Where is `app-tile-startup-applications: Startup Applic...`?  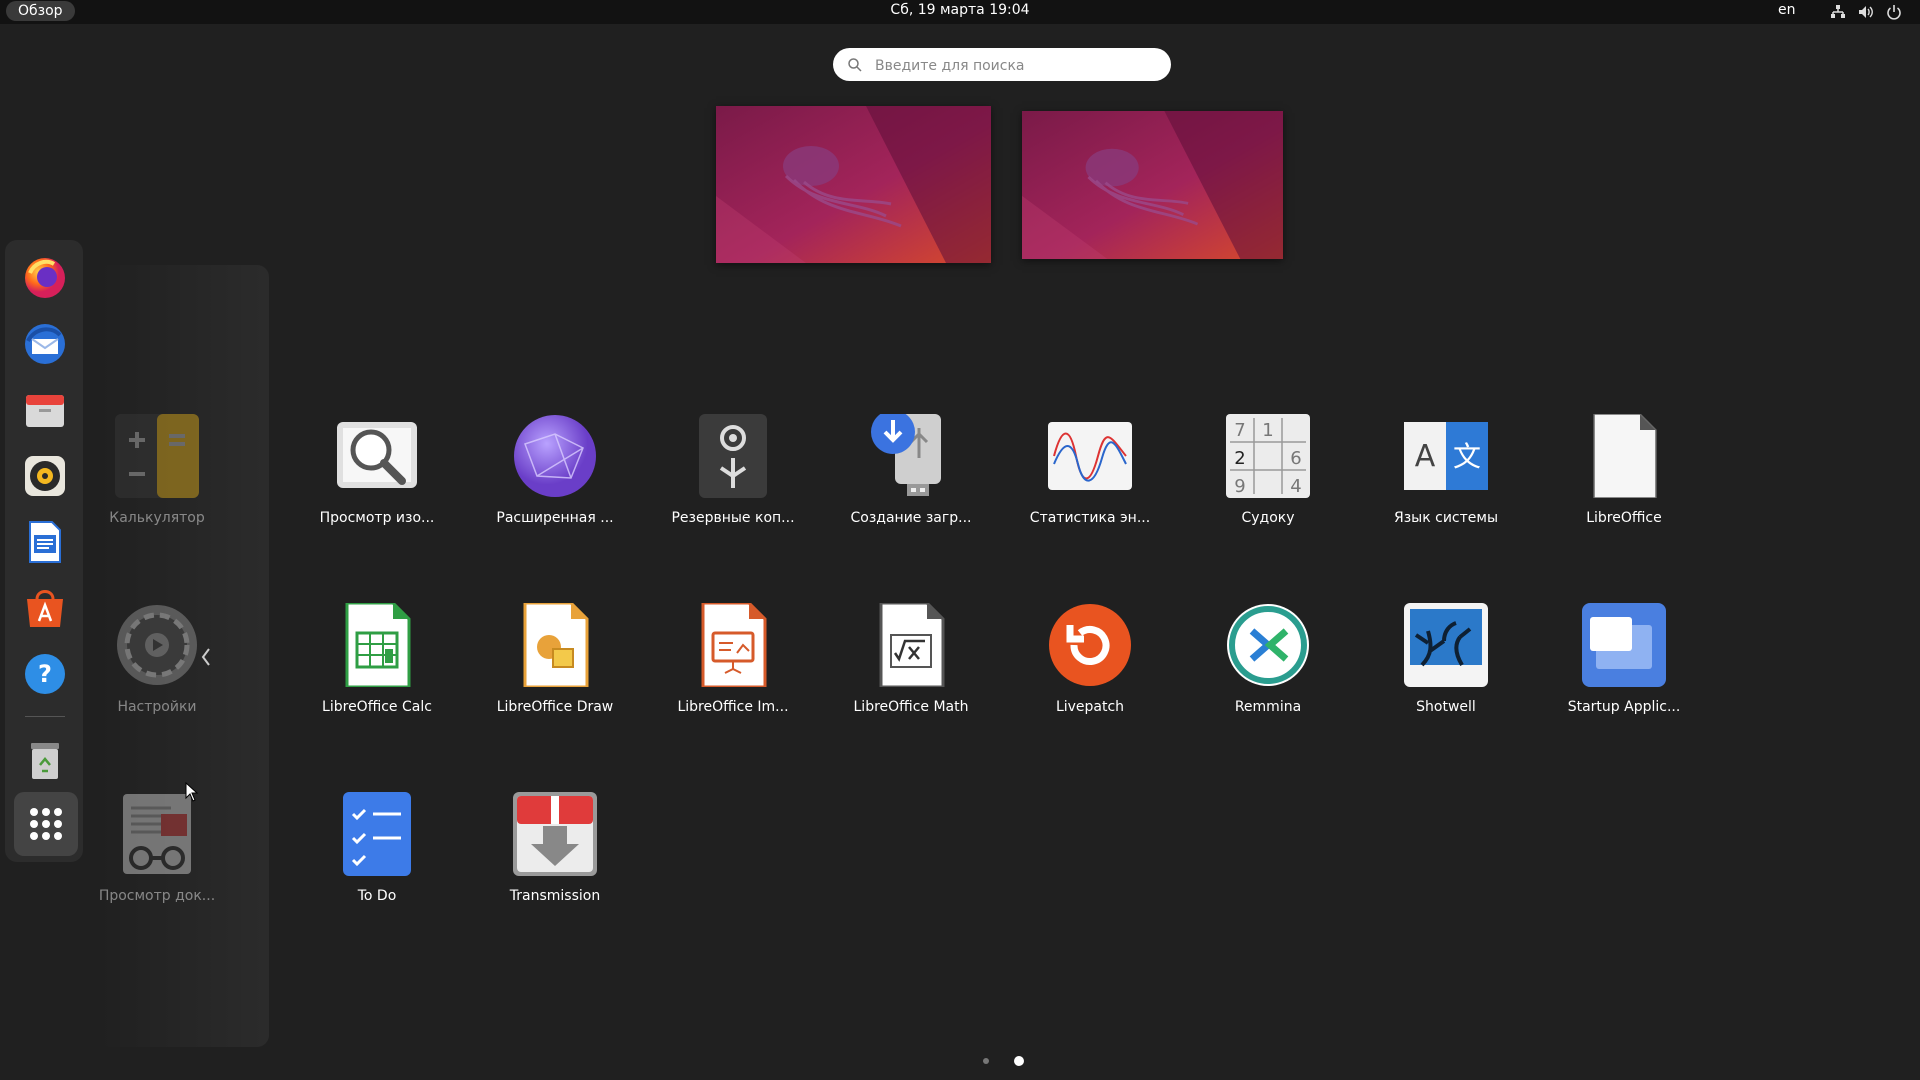
app-tile-startup-applications: Startup Applic... is located at coordinates (1624, 678).